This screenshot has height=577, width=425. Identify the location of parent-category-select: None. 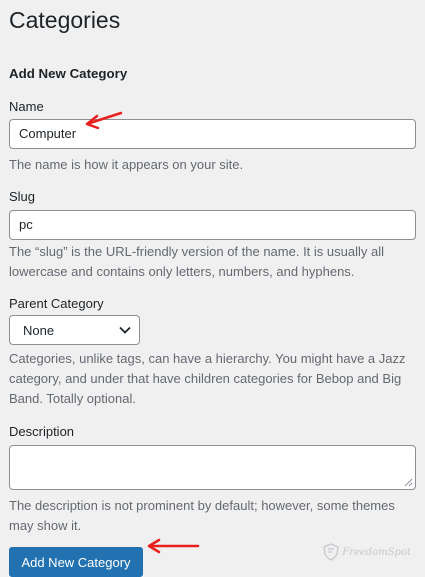
(74, 330).